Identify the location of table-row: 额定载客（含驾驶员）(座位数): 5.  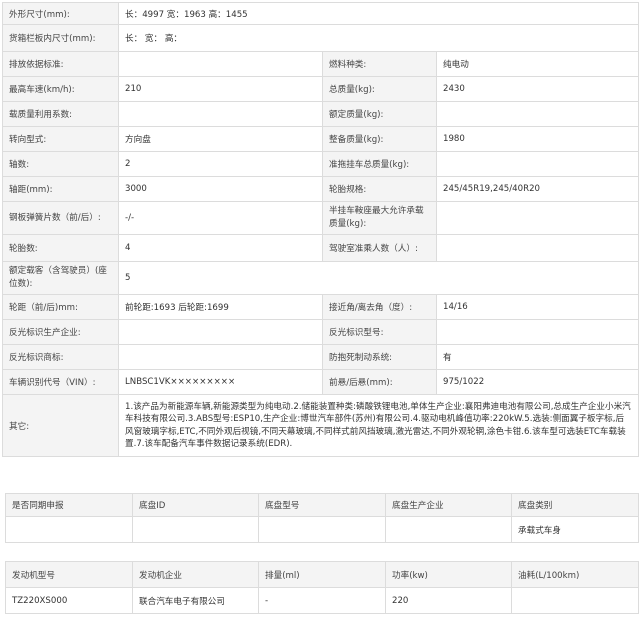
(321, 278).